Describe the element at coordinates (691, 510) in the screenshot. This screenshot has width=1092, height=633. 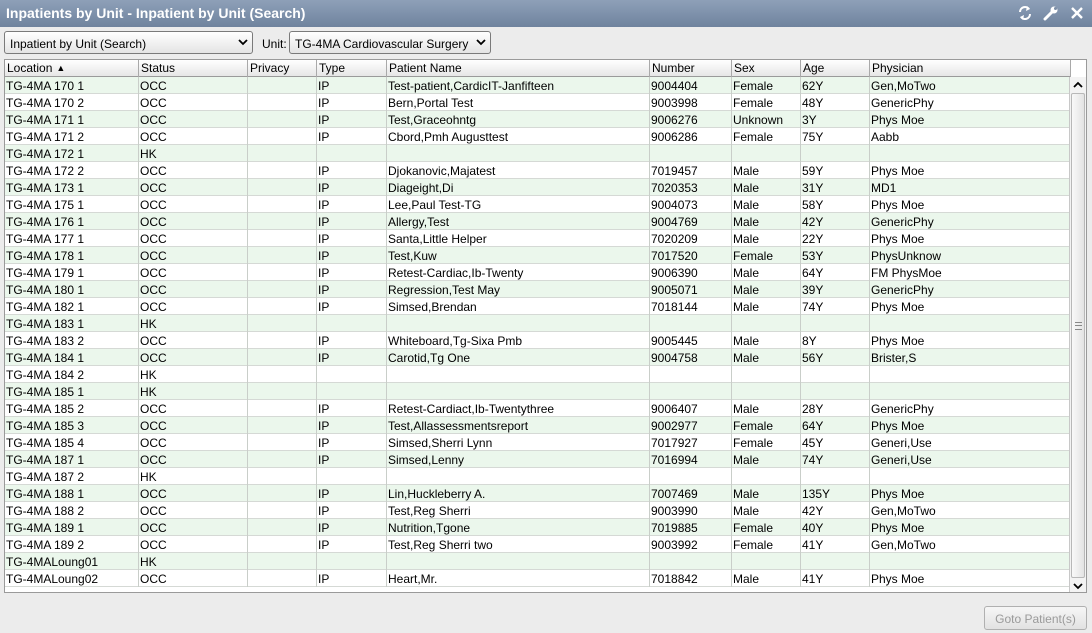
I see `cell-number: 9003990` at that location.